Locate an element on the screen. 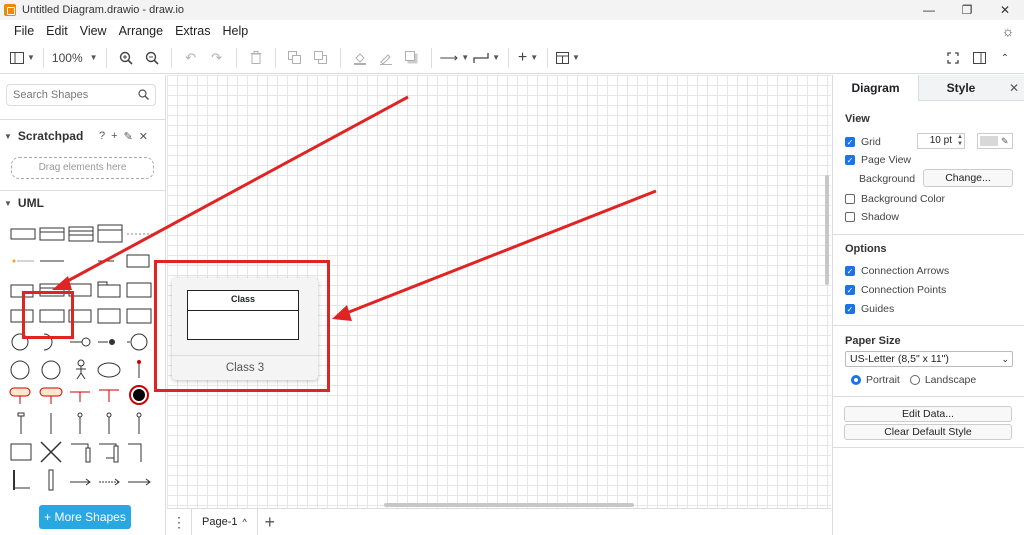 Image resolution: width=1024 pixels, height=535 pixels. uml-shape-message is located at coordinates (80, 482).